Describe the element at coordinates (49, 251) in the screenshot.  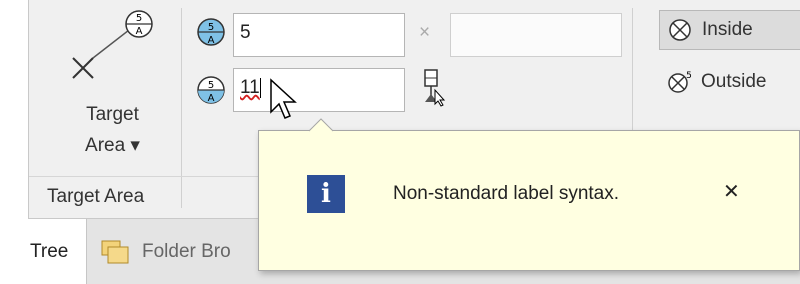
I see `tab-tree-label: Tree` at that location.